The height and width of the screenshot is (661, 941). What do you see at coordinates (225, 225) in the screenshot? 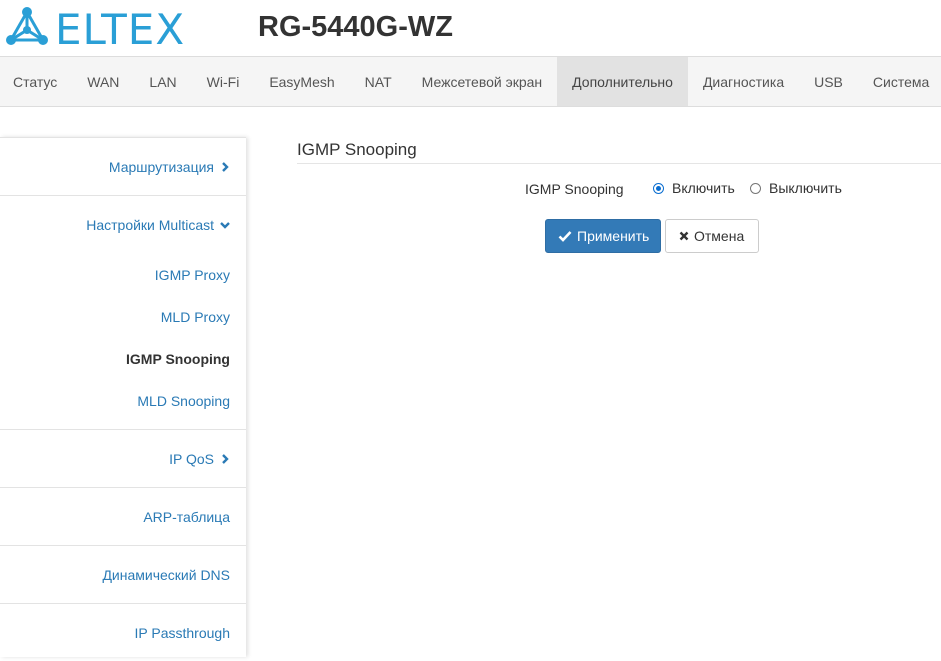
I see `chevron-down-icon` at bounding box center [225, 225].